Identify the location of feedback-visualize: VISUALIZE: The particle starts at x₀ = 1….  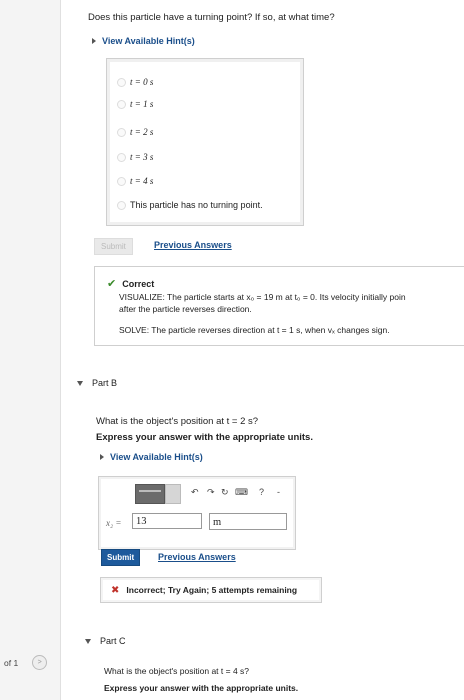
(262, 297).